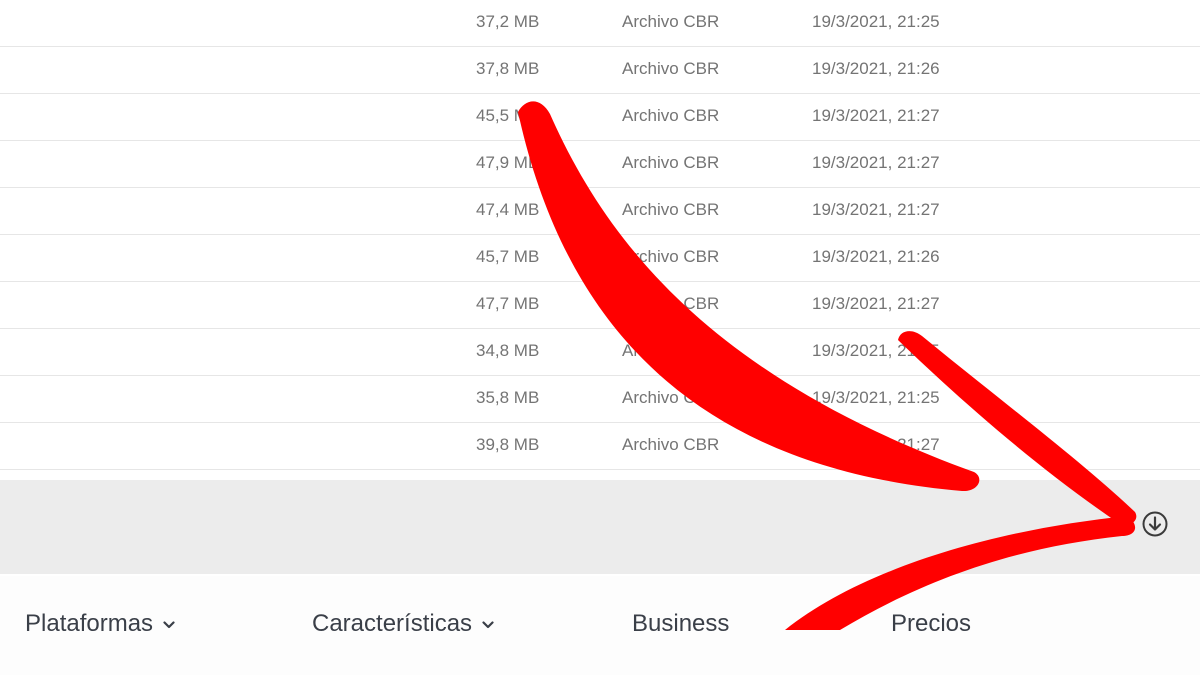  I want to click on file-size: 37,8 MB, so click(508, 68).